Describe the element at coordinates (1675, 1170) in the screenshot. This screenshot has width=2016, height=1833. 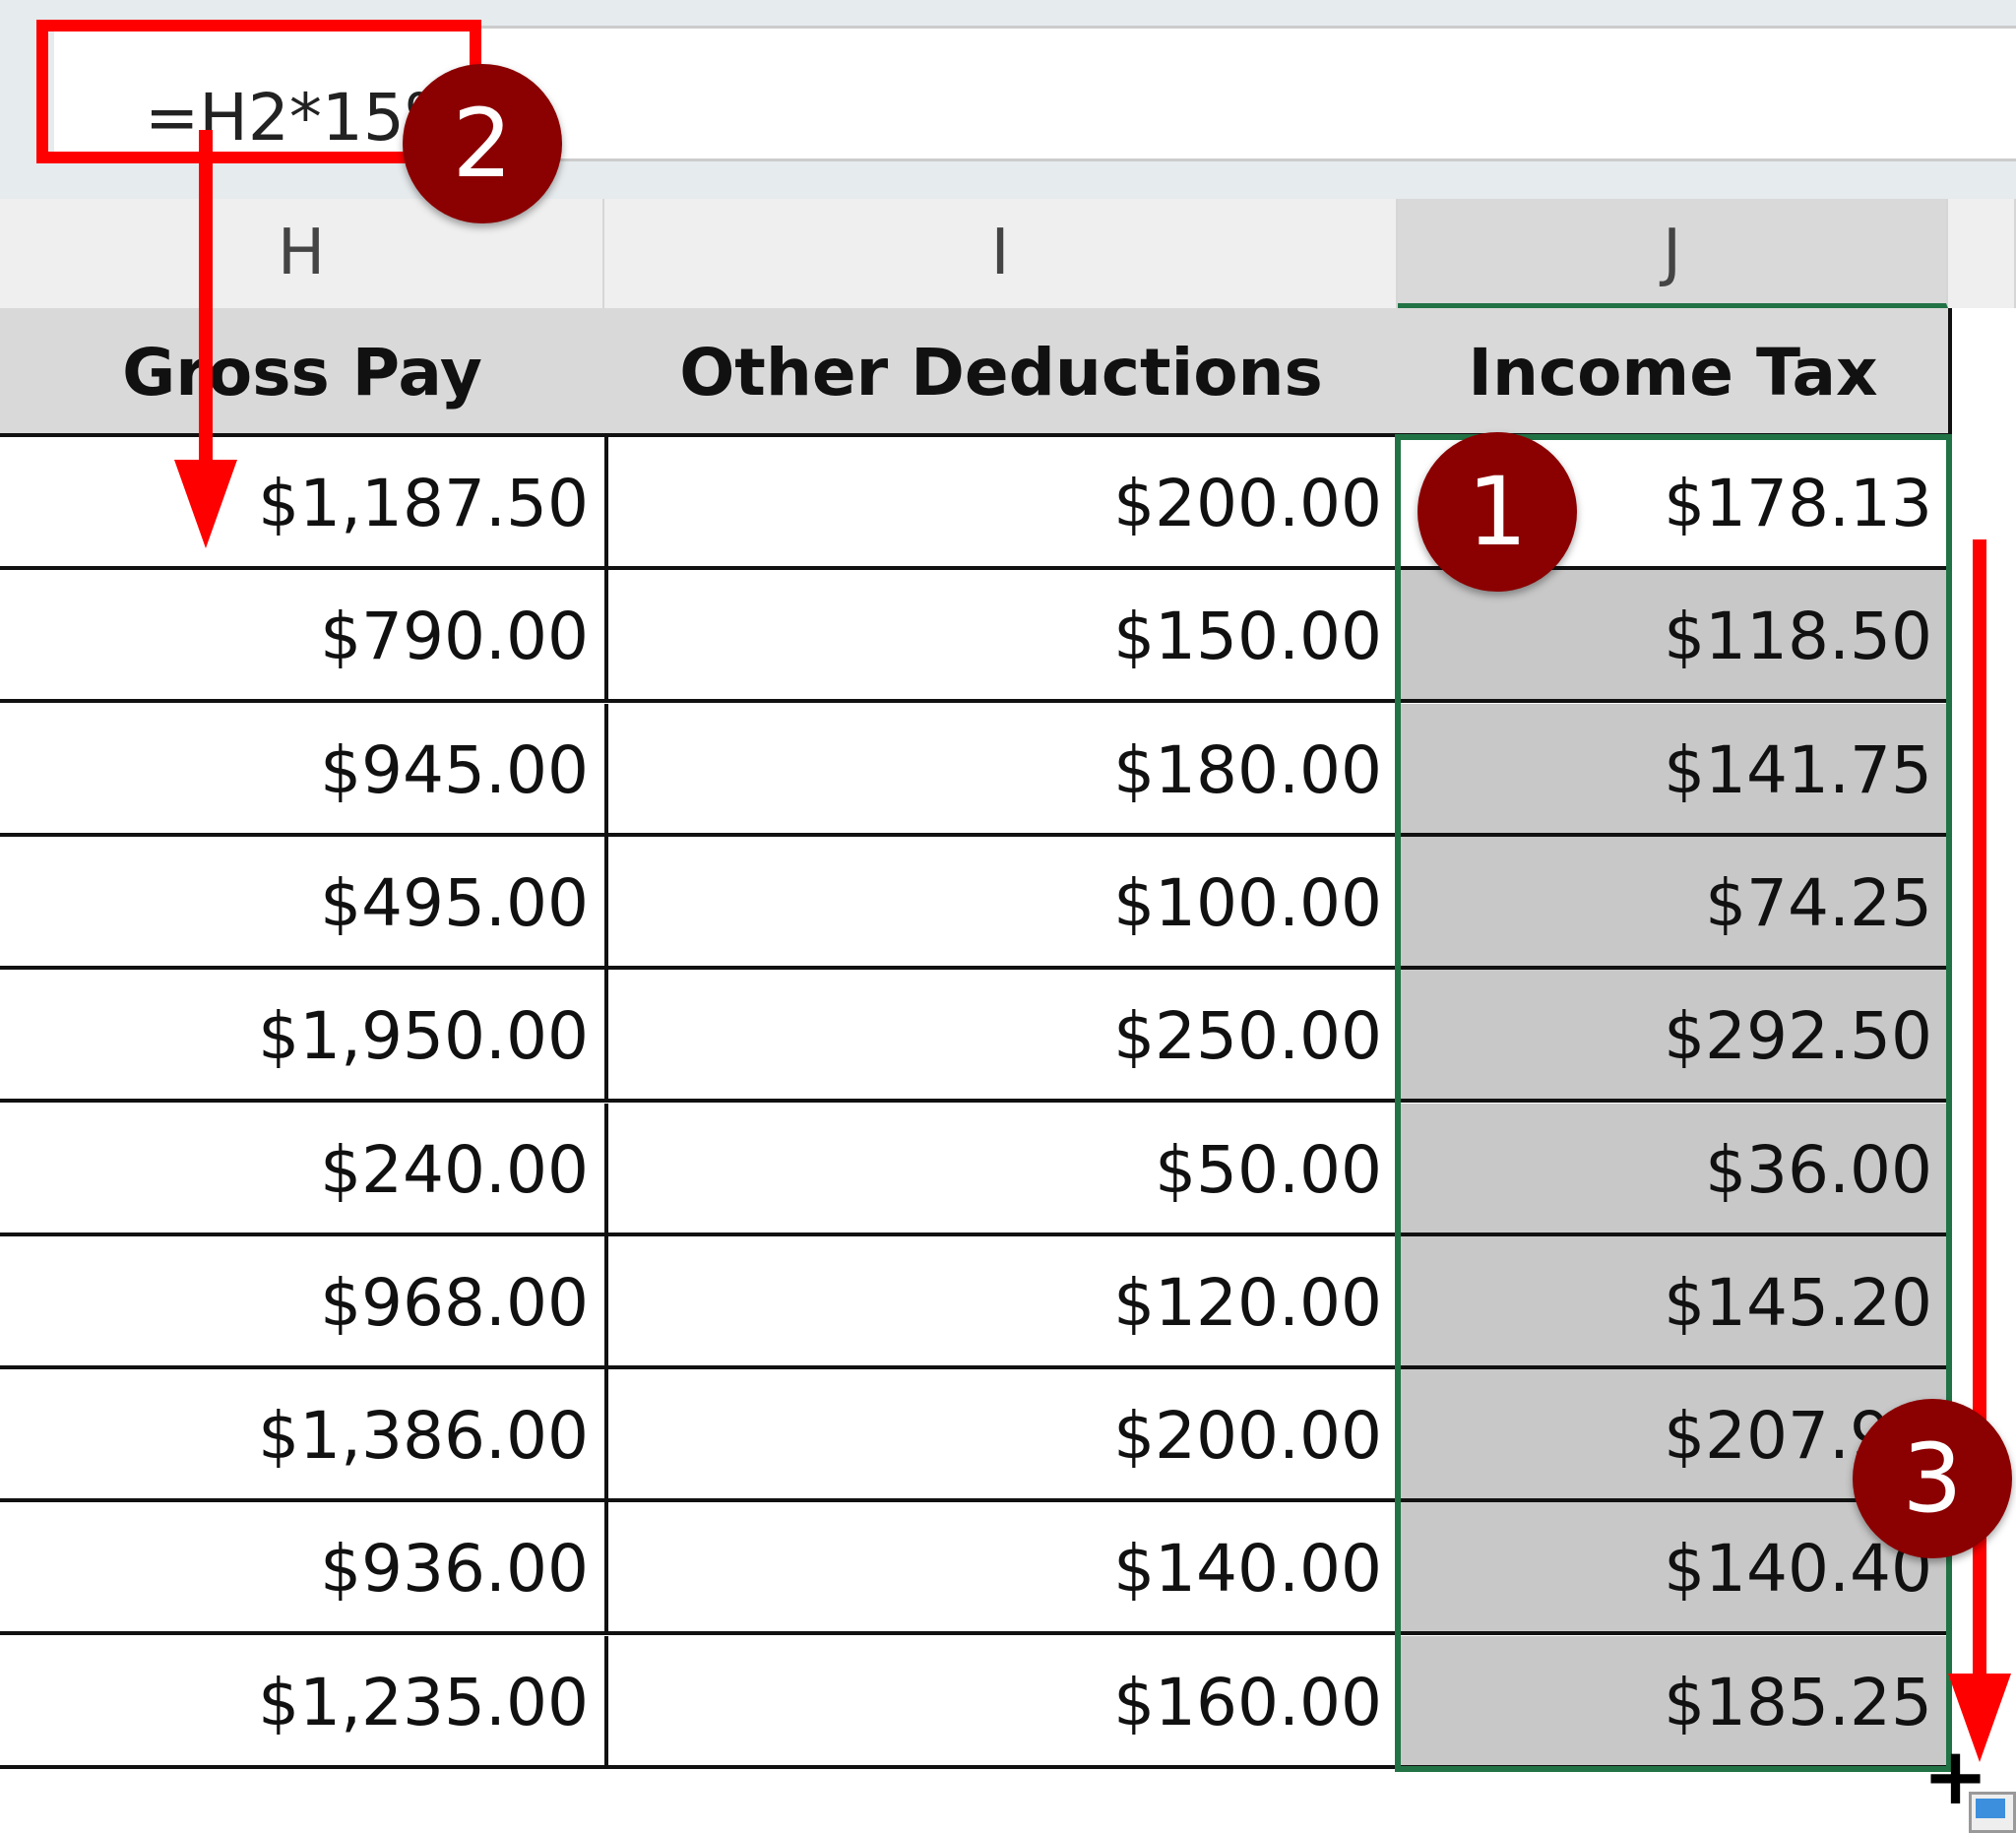
I see `cell-income-tax: $36.00` at that location.